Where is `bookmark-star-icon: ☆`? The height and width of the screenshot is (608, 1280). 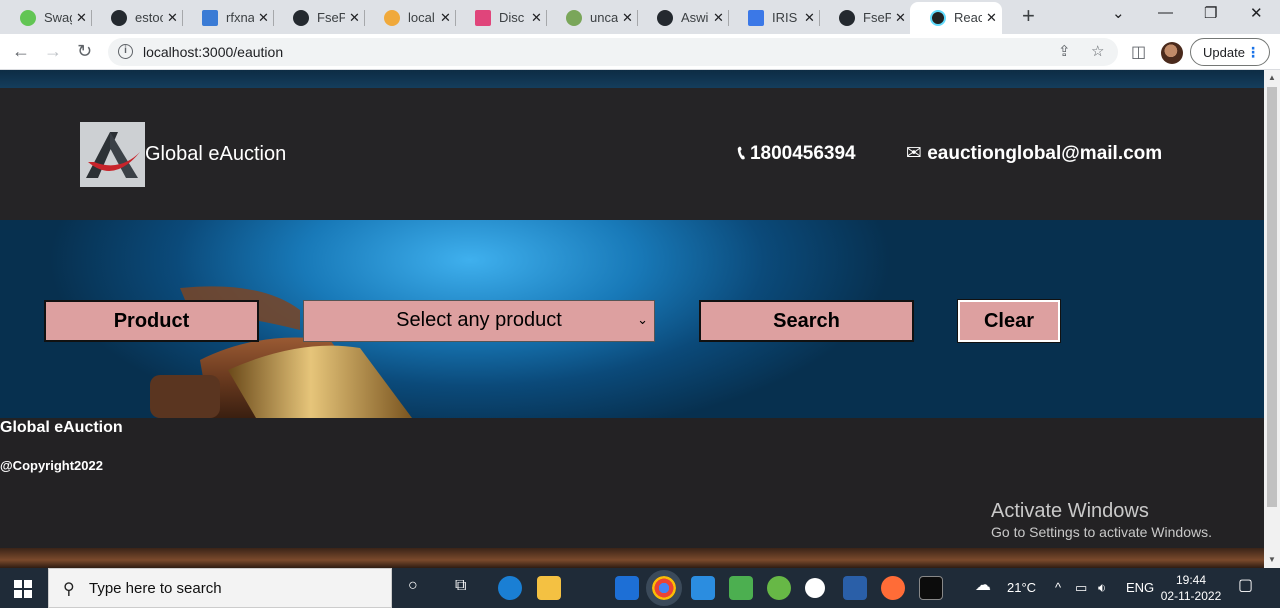 bookmark-star-icon: ☆ is located at coordinates (1097, 51).